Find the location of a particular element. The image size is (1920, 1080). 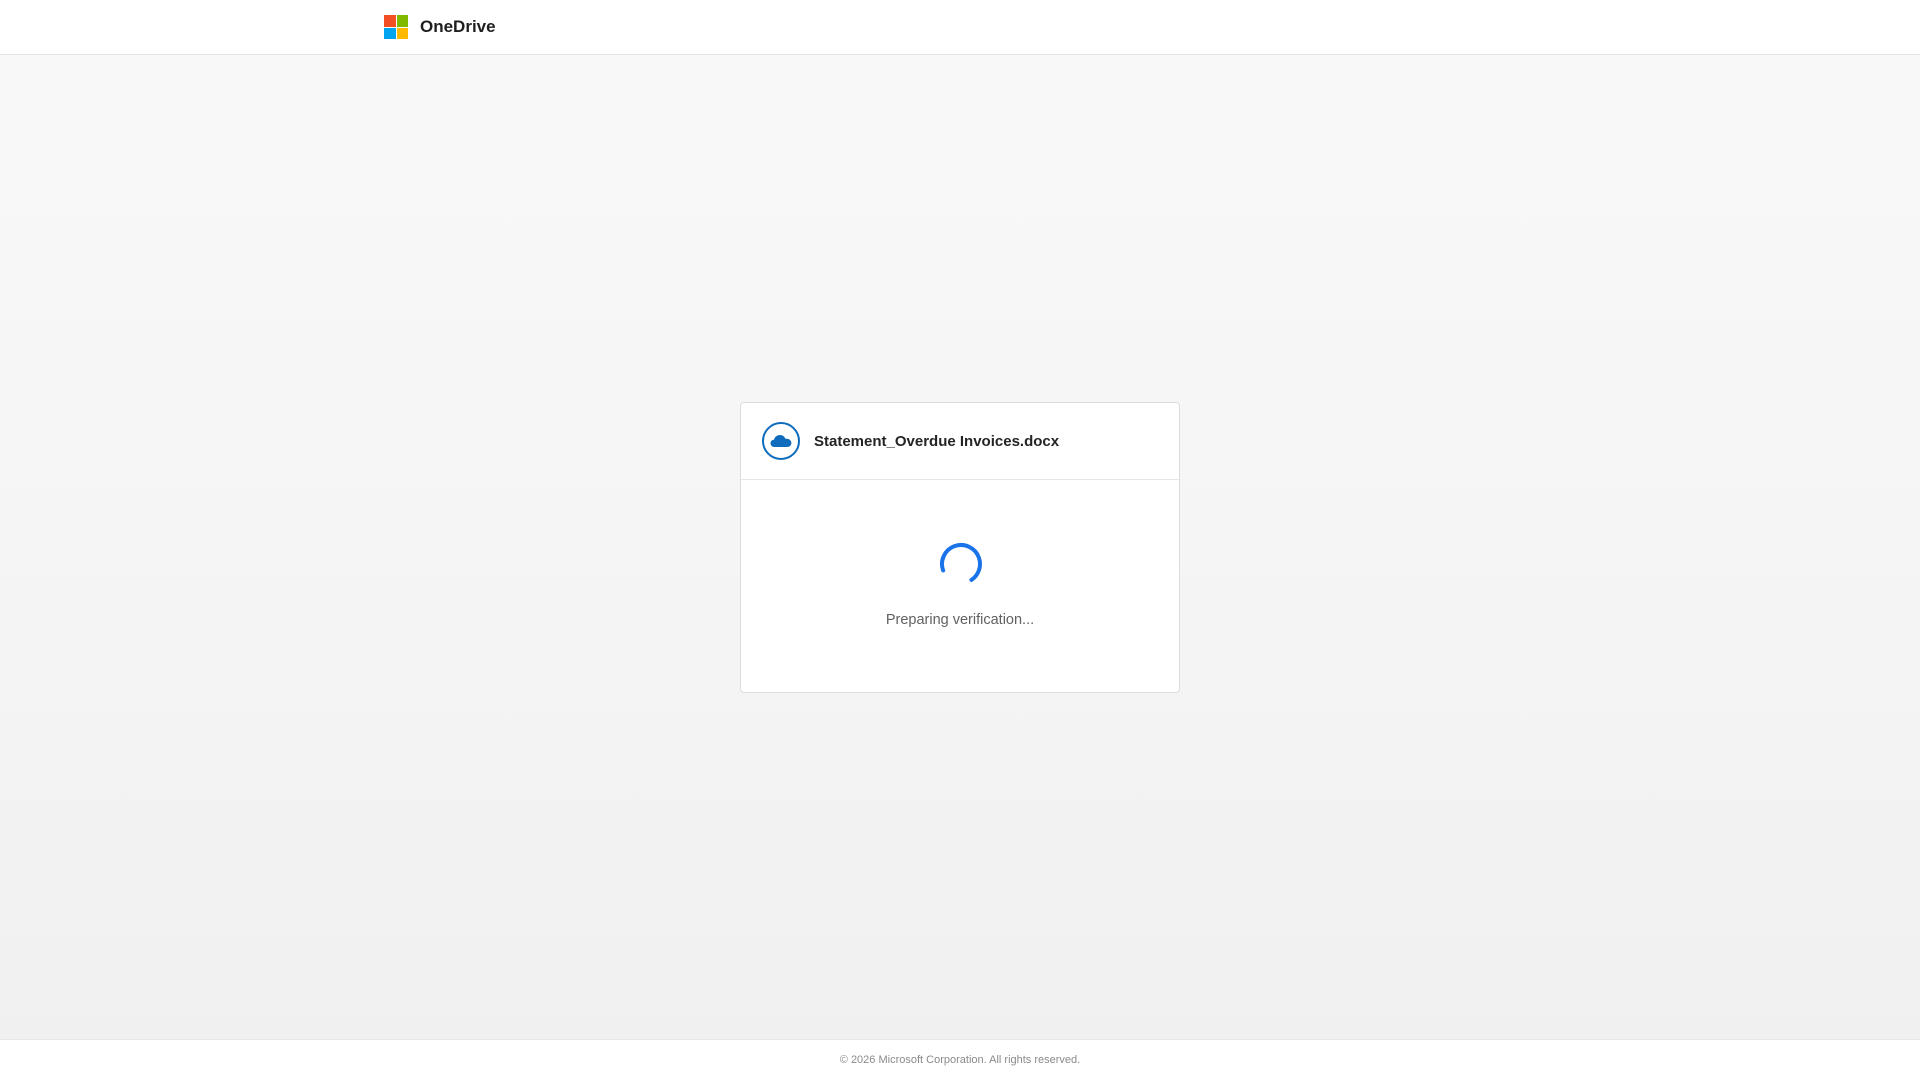

brand: OneDrive is located at coordinates (440, 27).